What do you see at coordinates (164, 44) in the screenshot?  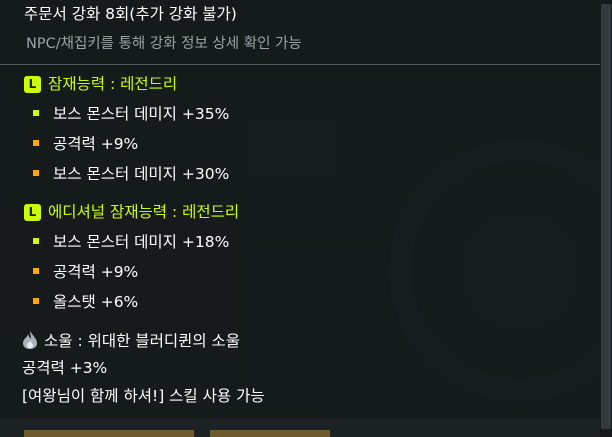 I see `upgrade-hint: NPC/채집키를 통해 강화 정보 상세 확인 가능` at bounding box center [164, 44].